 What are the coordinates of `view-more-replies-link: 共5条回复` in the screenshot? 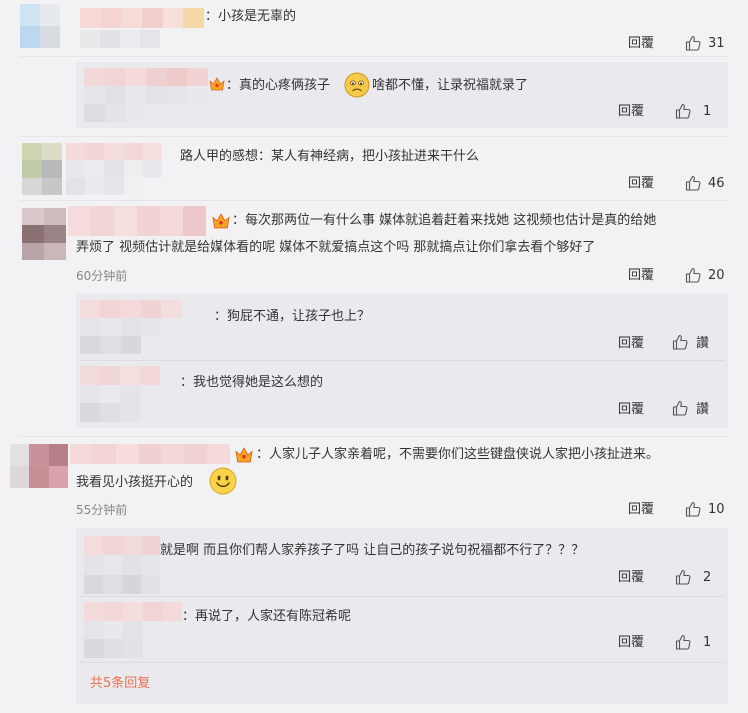 It's located at (120, 684).